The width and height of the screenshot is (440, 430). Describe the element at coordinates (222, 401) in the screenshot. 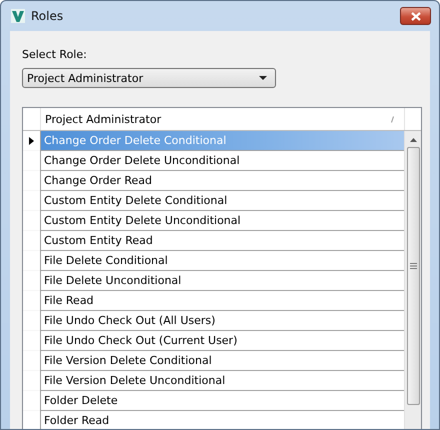

I see `table-cell: Folder Delete` at that location.